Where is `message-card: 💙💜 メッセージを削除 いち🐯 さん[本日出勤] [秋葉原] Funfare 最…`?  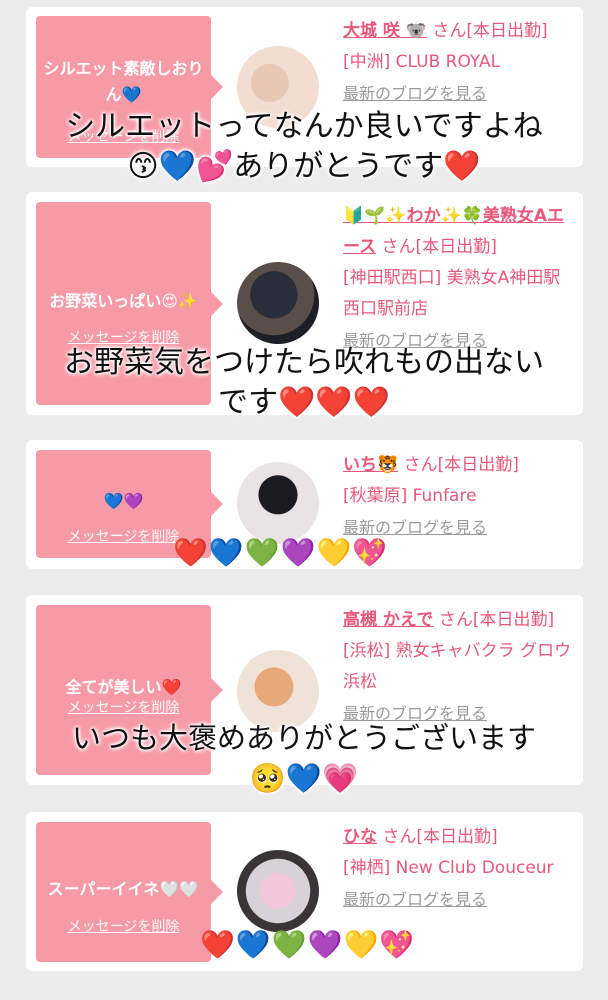 message-card: 💙💜 メッセージを削除 いち🐯 さん[本日出勤] [秋葉原] Funfare 最… is located at coordinates (304, 504).